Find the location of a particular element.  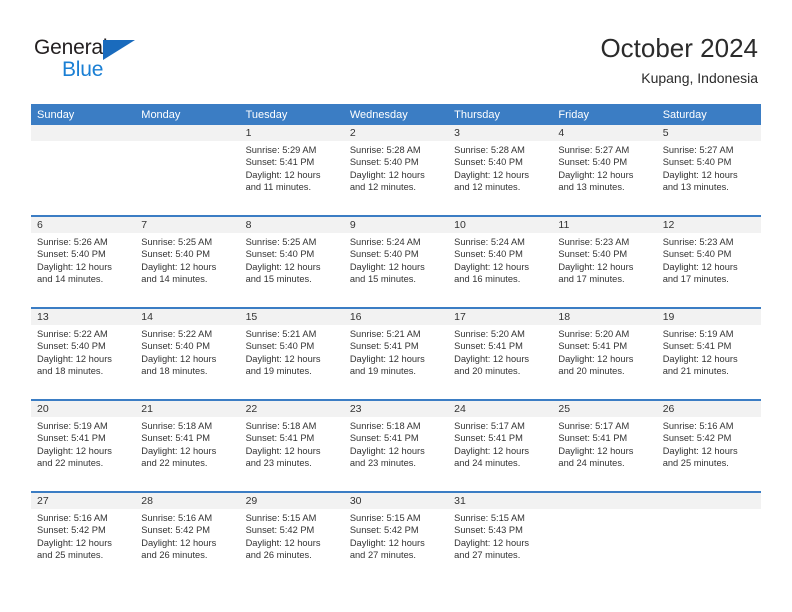

page-subtitle-location: Kupang, Indonesia is located at coordinates (699, 78).